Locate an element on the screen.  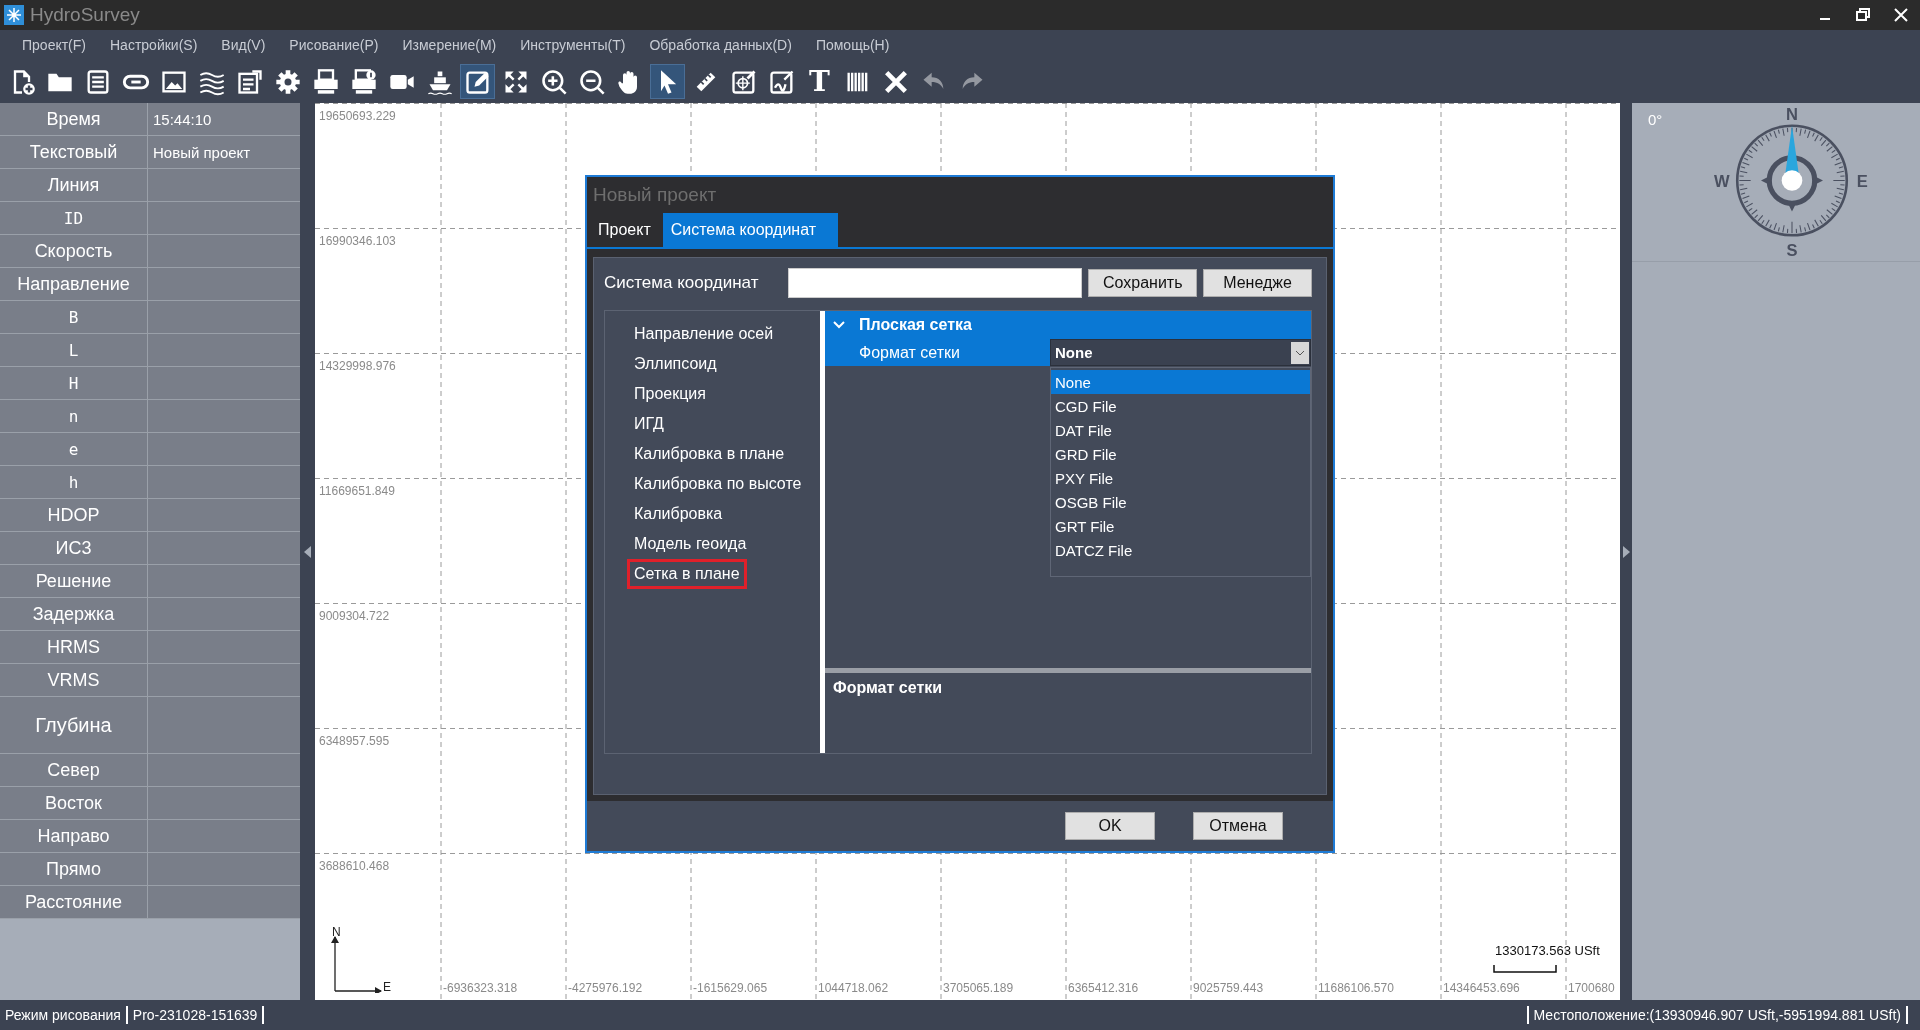
field-label: Текстовый is located at coordinates (74, 152).